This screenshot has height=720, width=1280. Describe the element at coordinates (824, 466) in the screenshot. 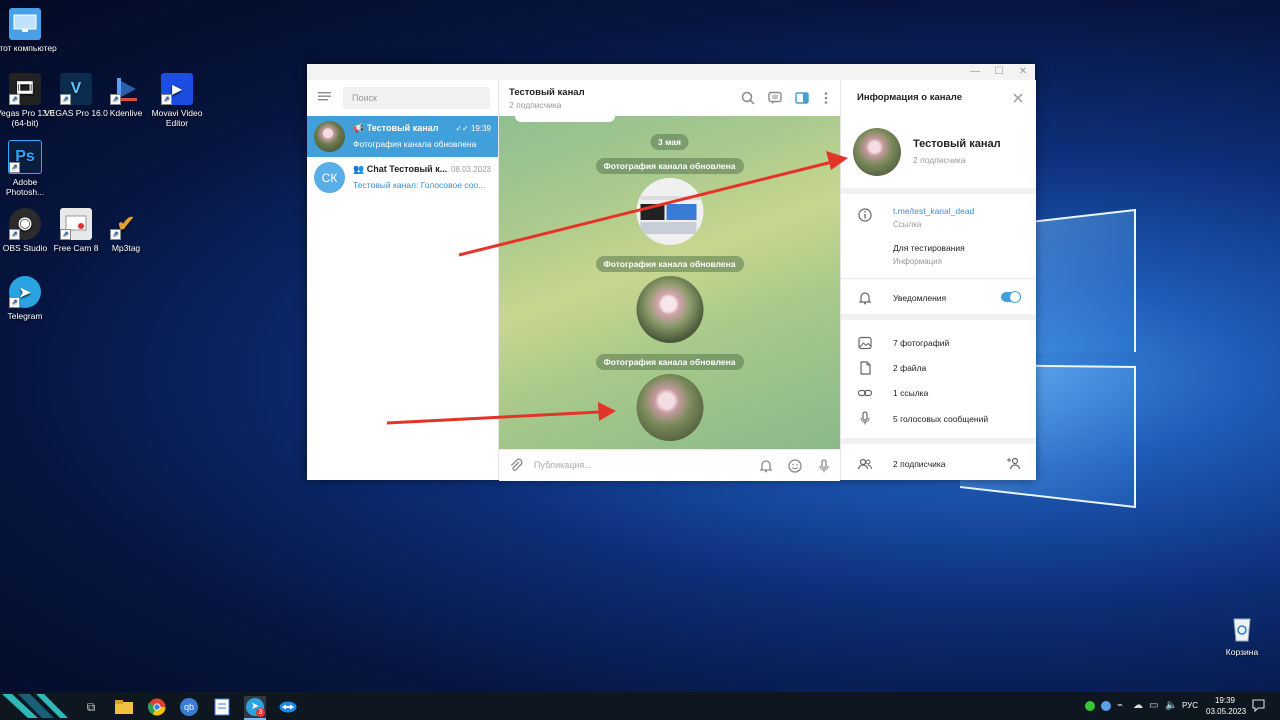

I see `microphone-icon` at that location.